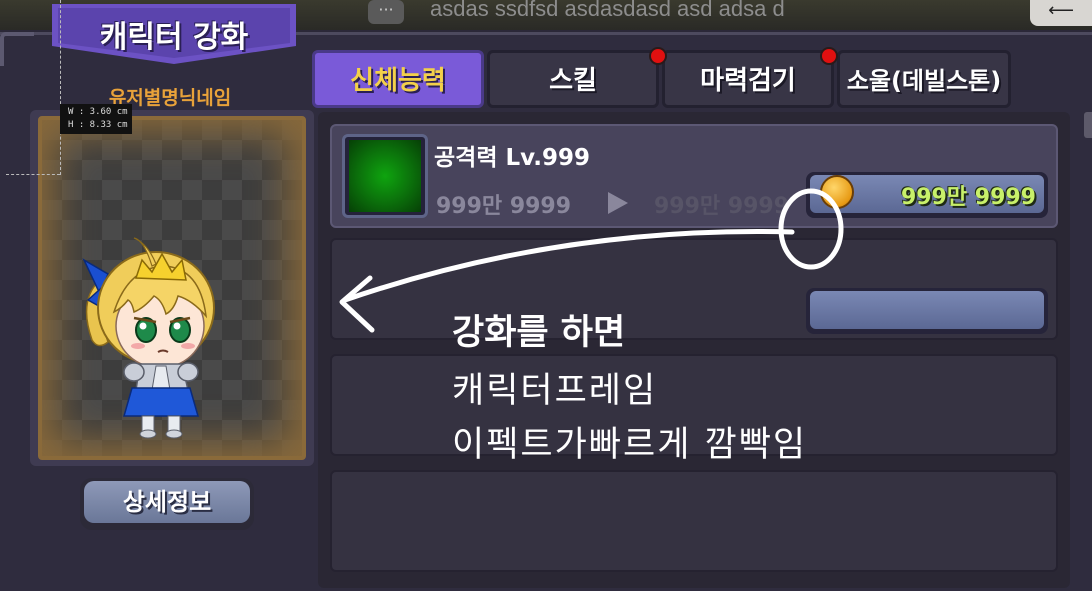 This screenshot has width=1092, height=591. I want to click on annotation-arrow, so click(591, 260).